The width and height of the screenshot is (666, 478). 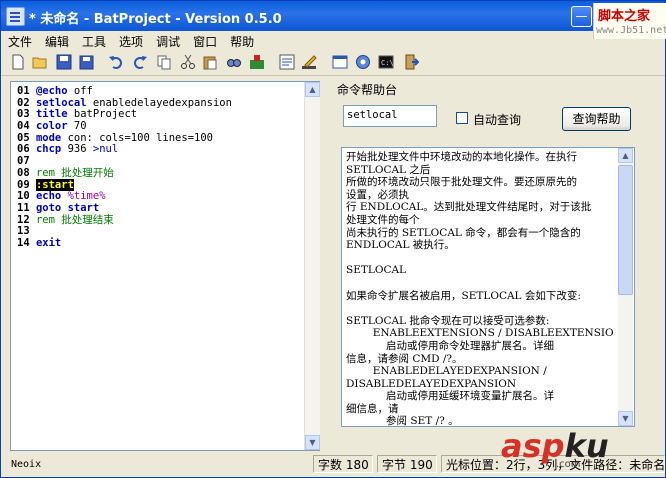 What do you see at coordinates (116, 62) in the screenshot?
I see `undo-icon` at bounding box center [116, 62].